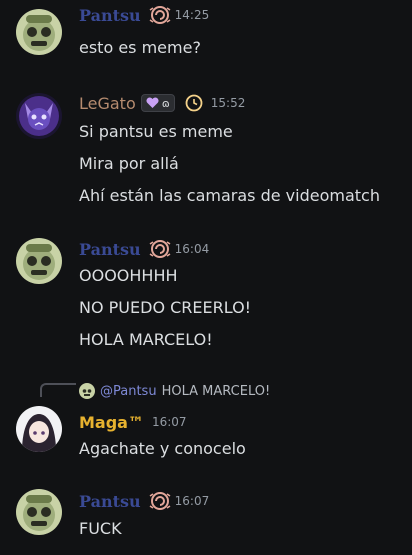 This screenshot has height=555, width=412. I want to click on message-header: LeGato ɷ 15:52, so click(162, 103).